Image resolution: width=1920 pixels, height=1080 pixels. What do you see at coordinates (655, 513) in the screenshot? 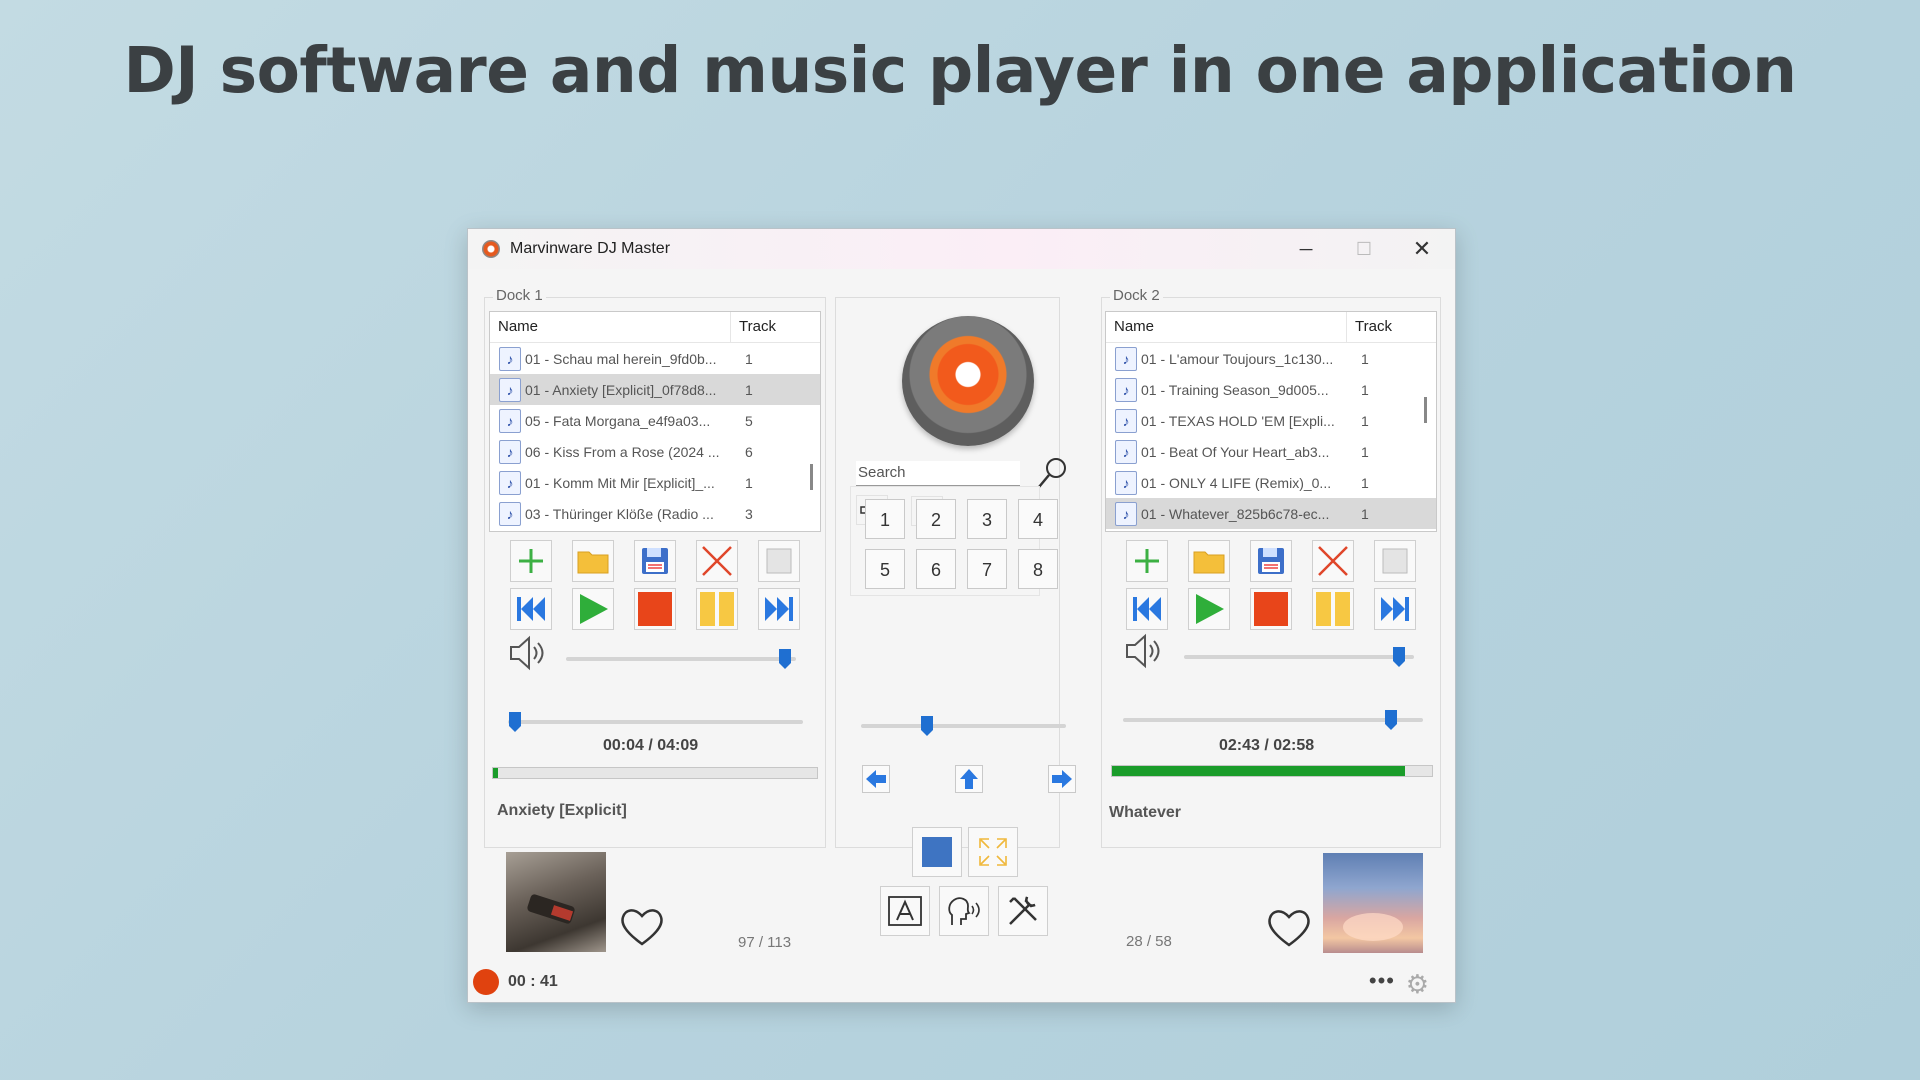
I see `playlist-row: ♪ 03 - Thüringer Klöße (Radio ... 3` at bounding box center [655, 513].